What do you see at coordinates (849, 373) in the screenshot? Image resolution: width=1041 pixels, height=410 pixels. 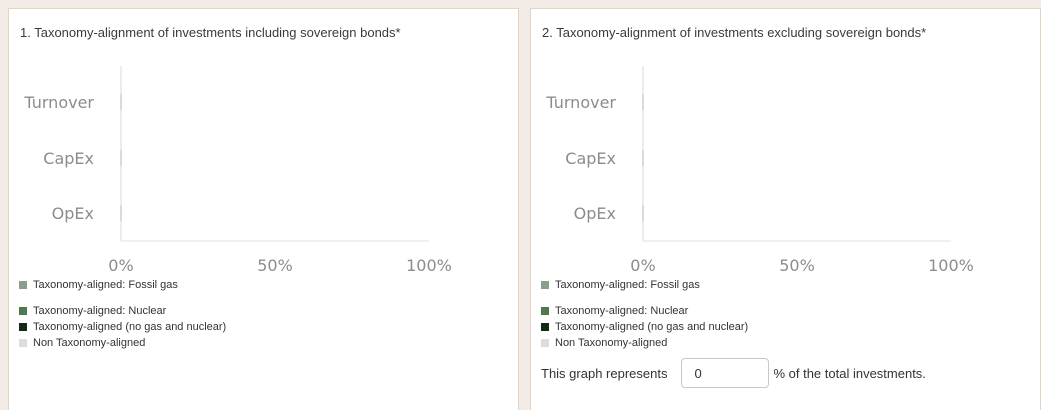 I see `note-suffix: % of the total investments.` at bounding box center [849, 373].